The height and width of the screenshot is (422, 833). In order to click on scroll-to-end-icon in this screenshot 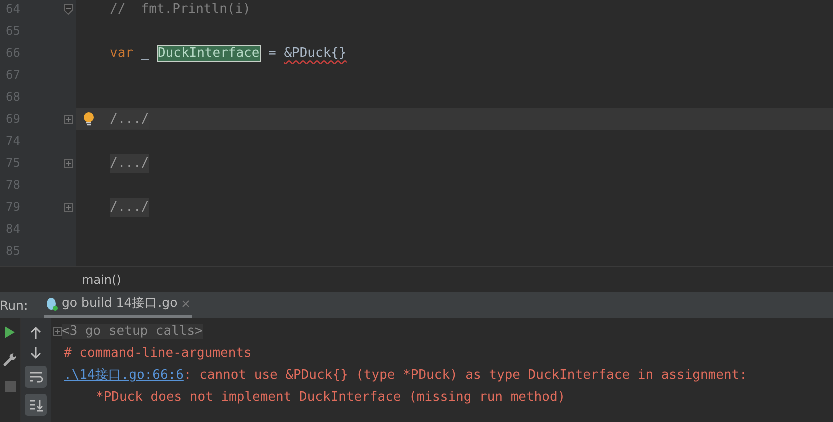, I will do `click(36, 405)`.